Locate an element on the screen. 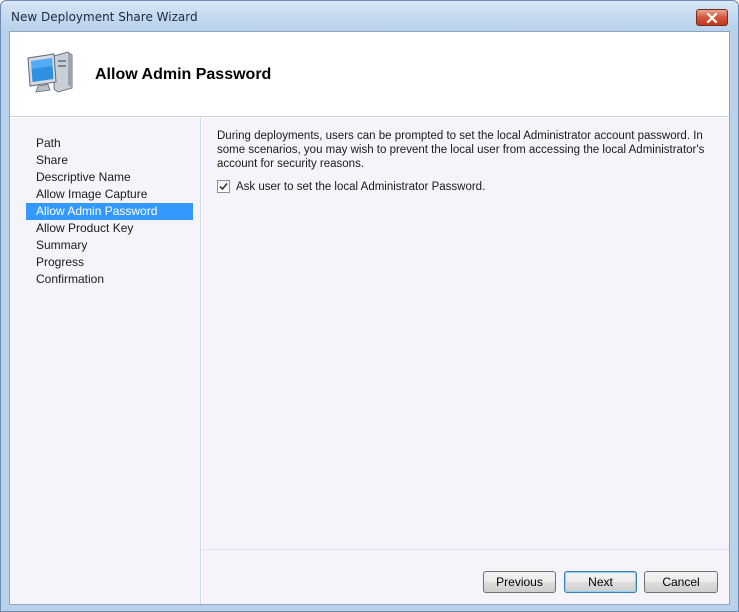 Image resolution: width=739 pixels, height=612 pixels. close-button is located at coordinates (712, 17).